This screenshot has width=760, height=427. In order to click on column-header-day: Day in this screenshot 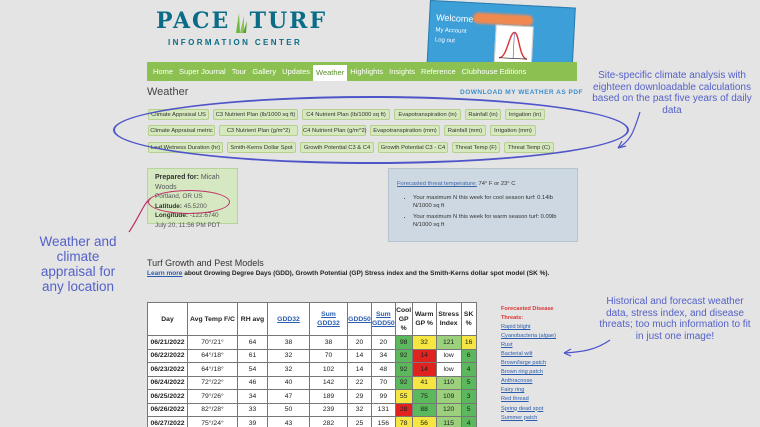, I will do `click(167, 319)`.